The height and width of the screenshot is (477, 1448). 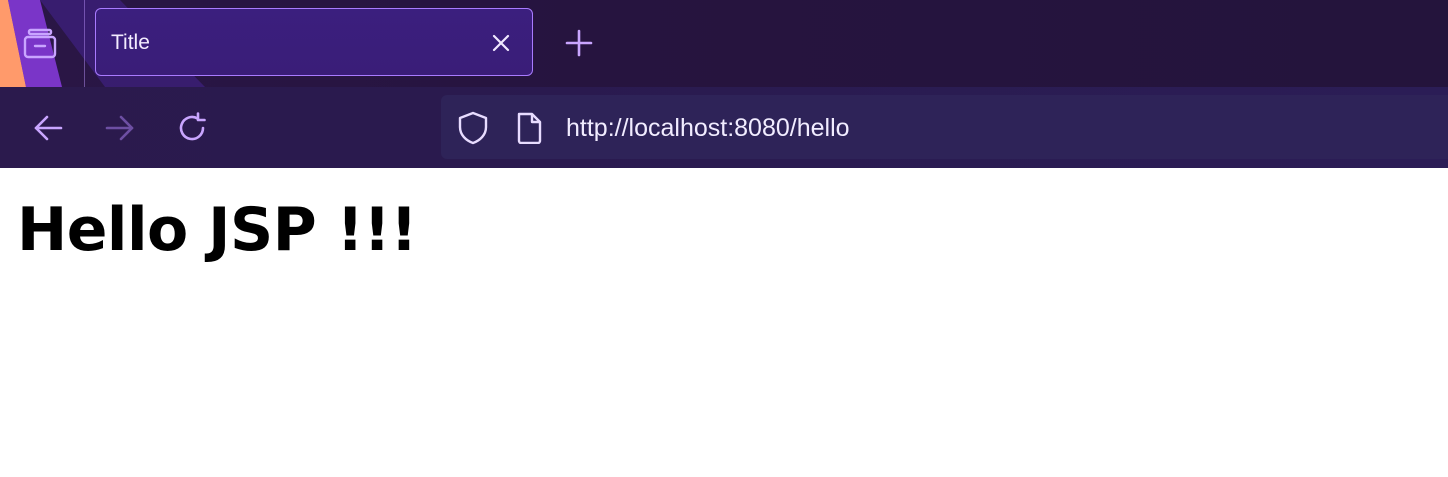 What do you see at coordinates (944, 127) in the screenshot?
I see `address-bar: http://localhost:8080/hello` at bounding box center [944, 127].